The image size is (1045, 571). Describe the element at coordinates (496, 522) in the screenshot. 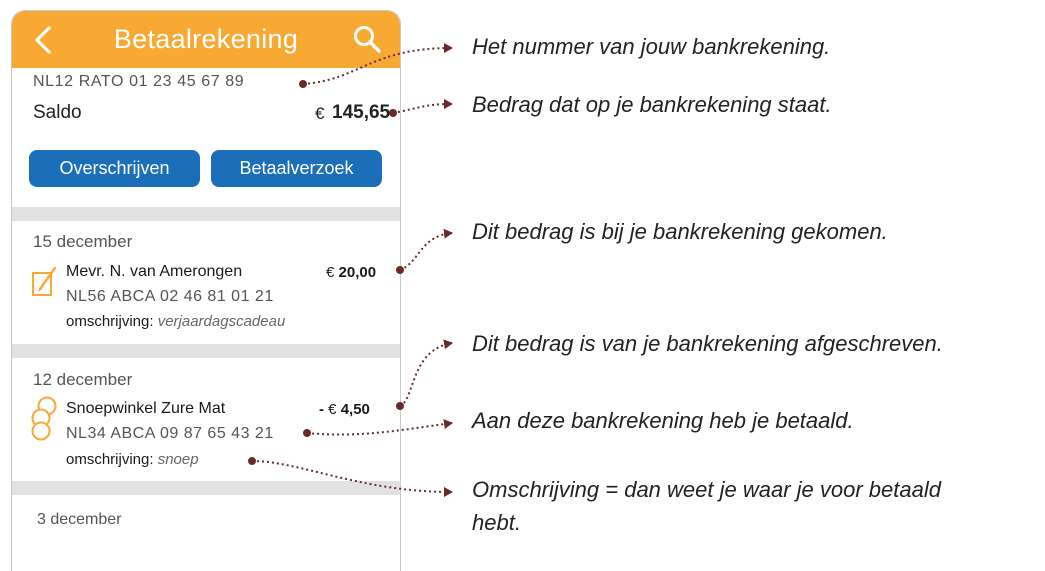

I see `annotation-description-cont: hebt.` at that location.